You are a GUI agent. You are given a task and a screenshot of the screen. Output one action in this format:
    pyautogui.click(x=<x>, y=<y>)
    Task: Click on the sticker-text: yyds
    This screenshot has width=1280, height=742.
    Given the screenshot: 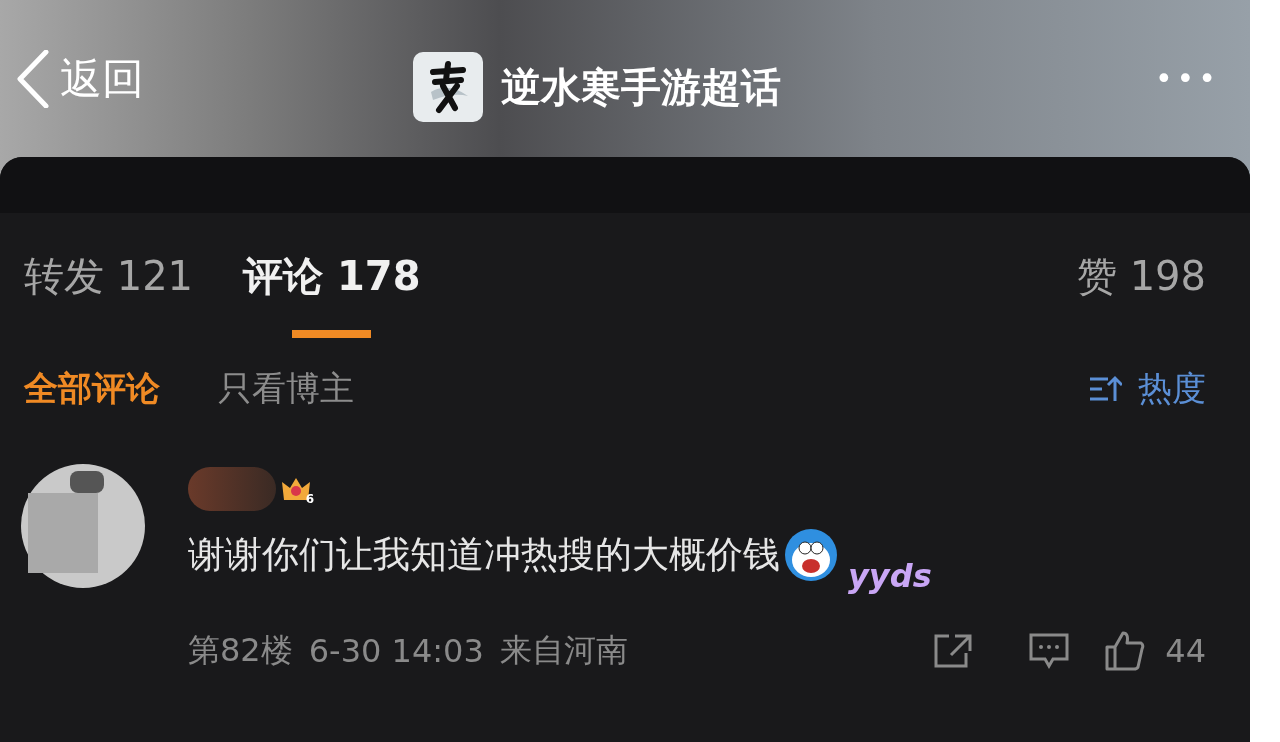 What is the action you would take?
    pyautogui.click(x=890, y=576)
    